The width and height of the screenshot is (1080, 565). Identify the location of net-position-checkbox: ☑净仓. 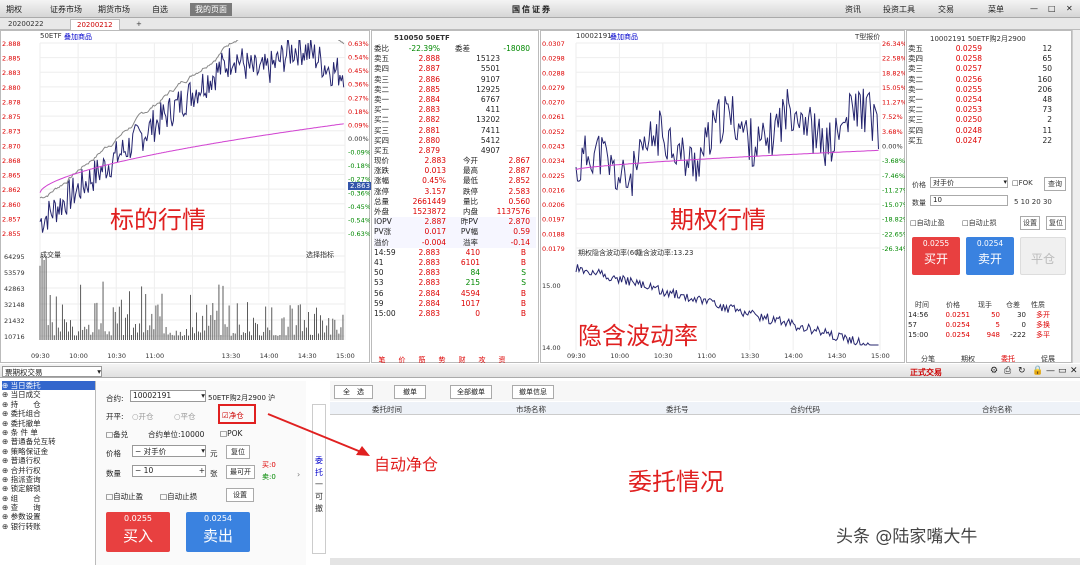
(237, 414).